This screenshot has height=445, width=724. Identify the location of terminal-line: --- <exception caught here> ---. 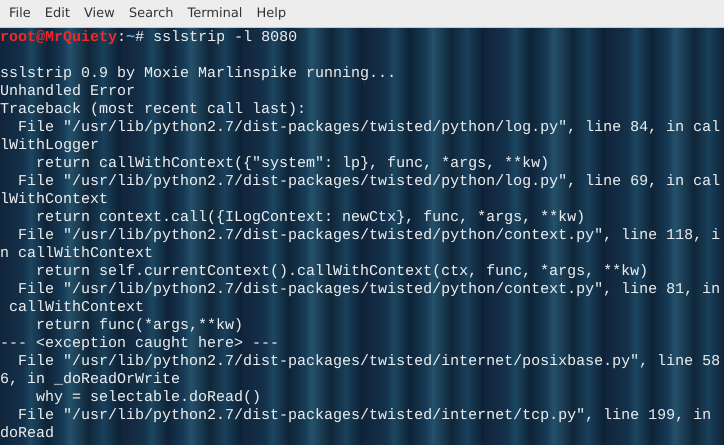
(140, 344).